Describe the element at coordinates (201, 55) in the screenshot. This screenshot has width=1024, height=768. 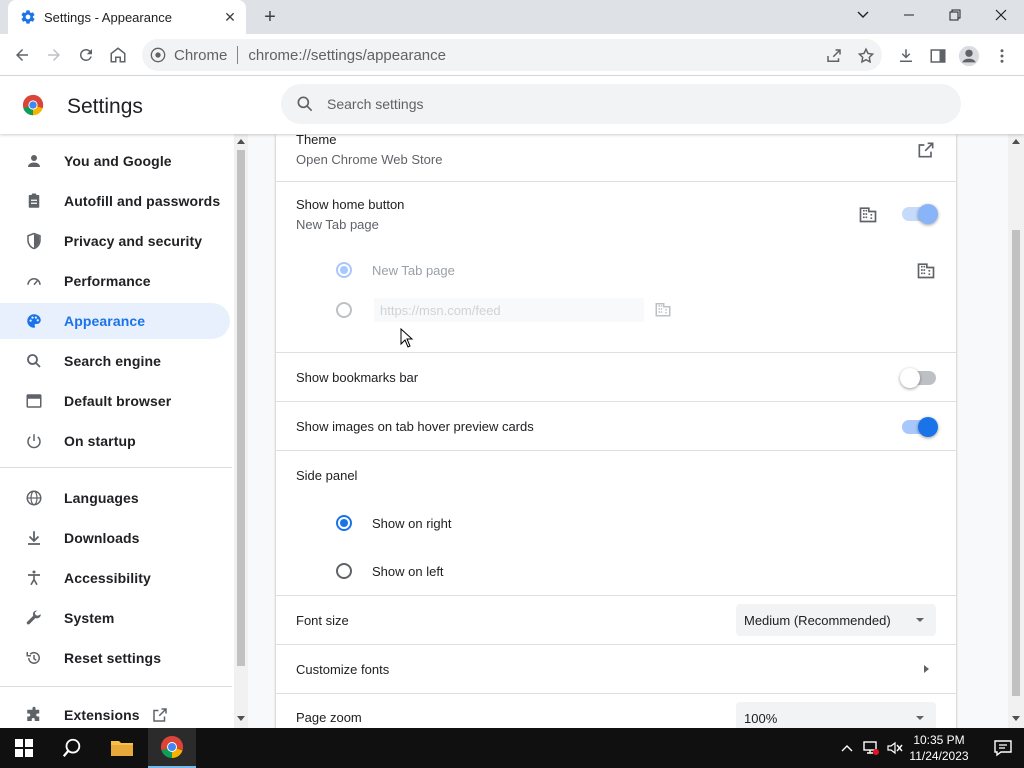
I see `omnibox-chip: Chrome` at that location.